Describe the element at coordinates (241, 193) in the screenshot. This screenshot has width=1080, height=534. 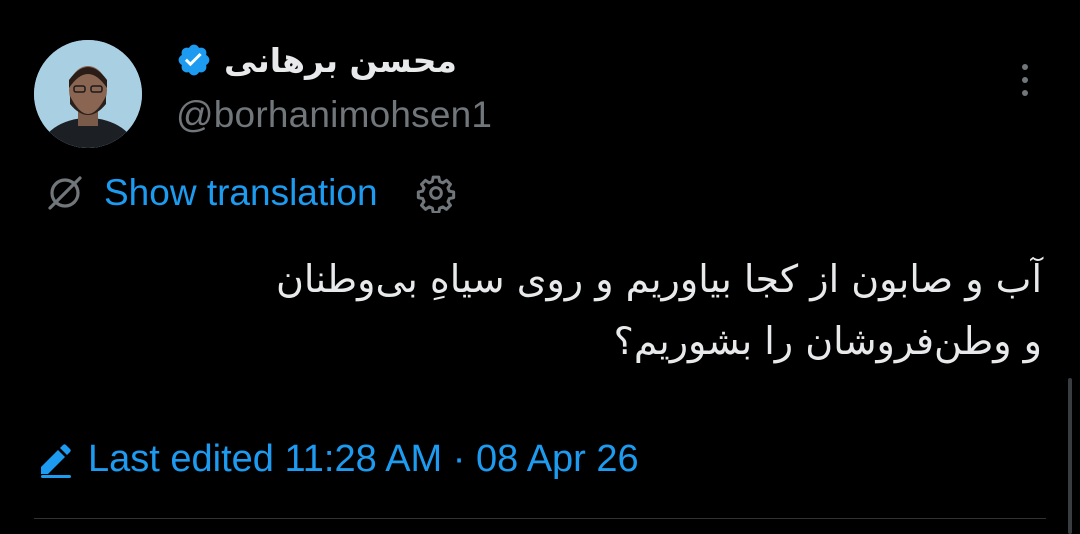
I see `show-translation-link: Show translation` at that location.